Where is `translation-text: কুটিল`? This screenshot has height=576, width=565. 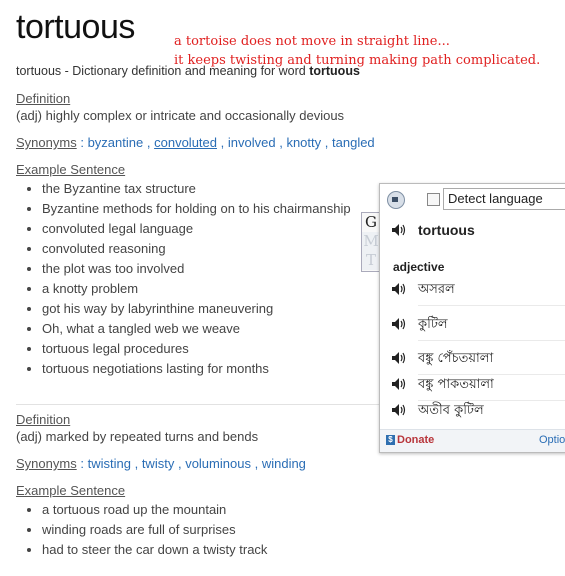
translation-text: কুটিল is located at coordinates (491, 328).